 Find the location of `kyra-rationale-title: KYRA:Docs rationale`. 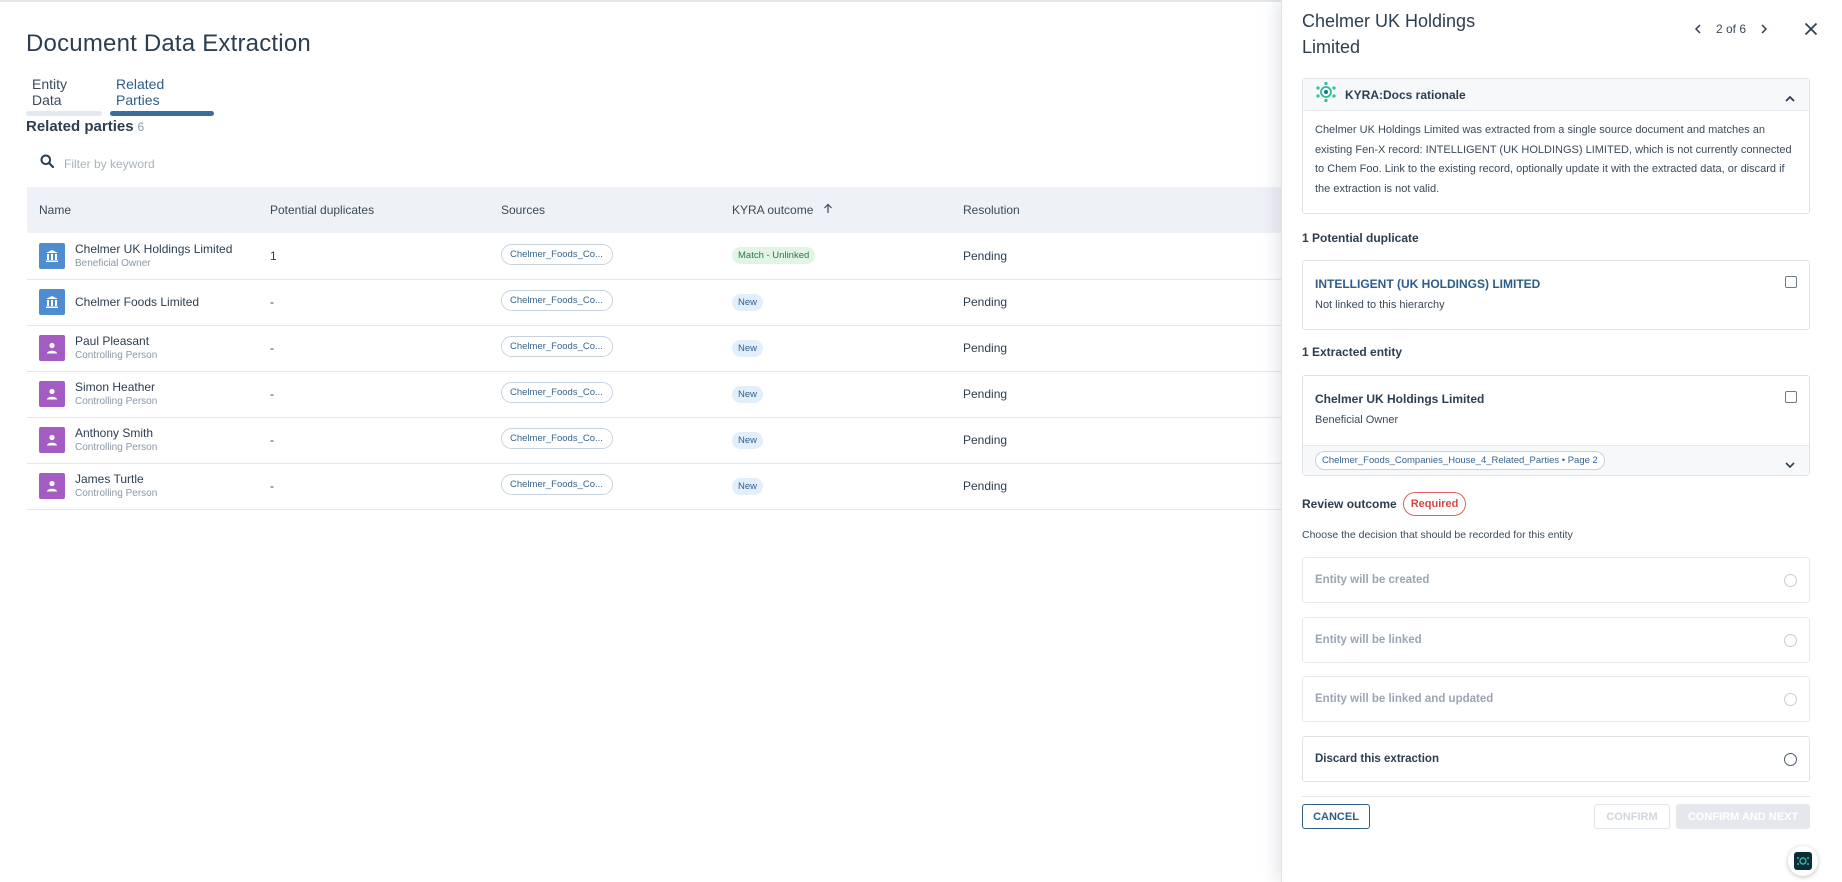

kyra-rationale-title: KYRA:Docs rationale is located at coordinates (1405, 94).